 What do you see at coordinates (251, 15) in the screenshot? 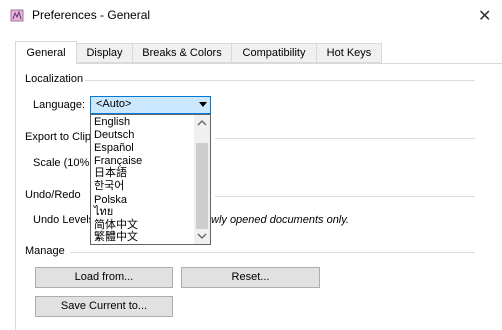
I see `title-bar: Preferences - General ✕` at bounding box center [251, 15].